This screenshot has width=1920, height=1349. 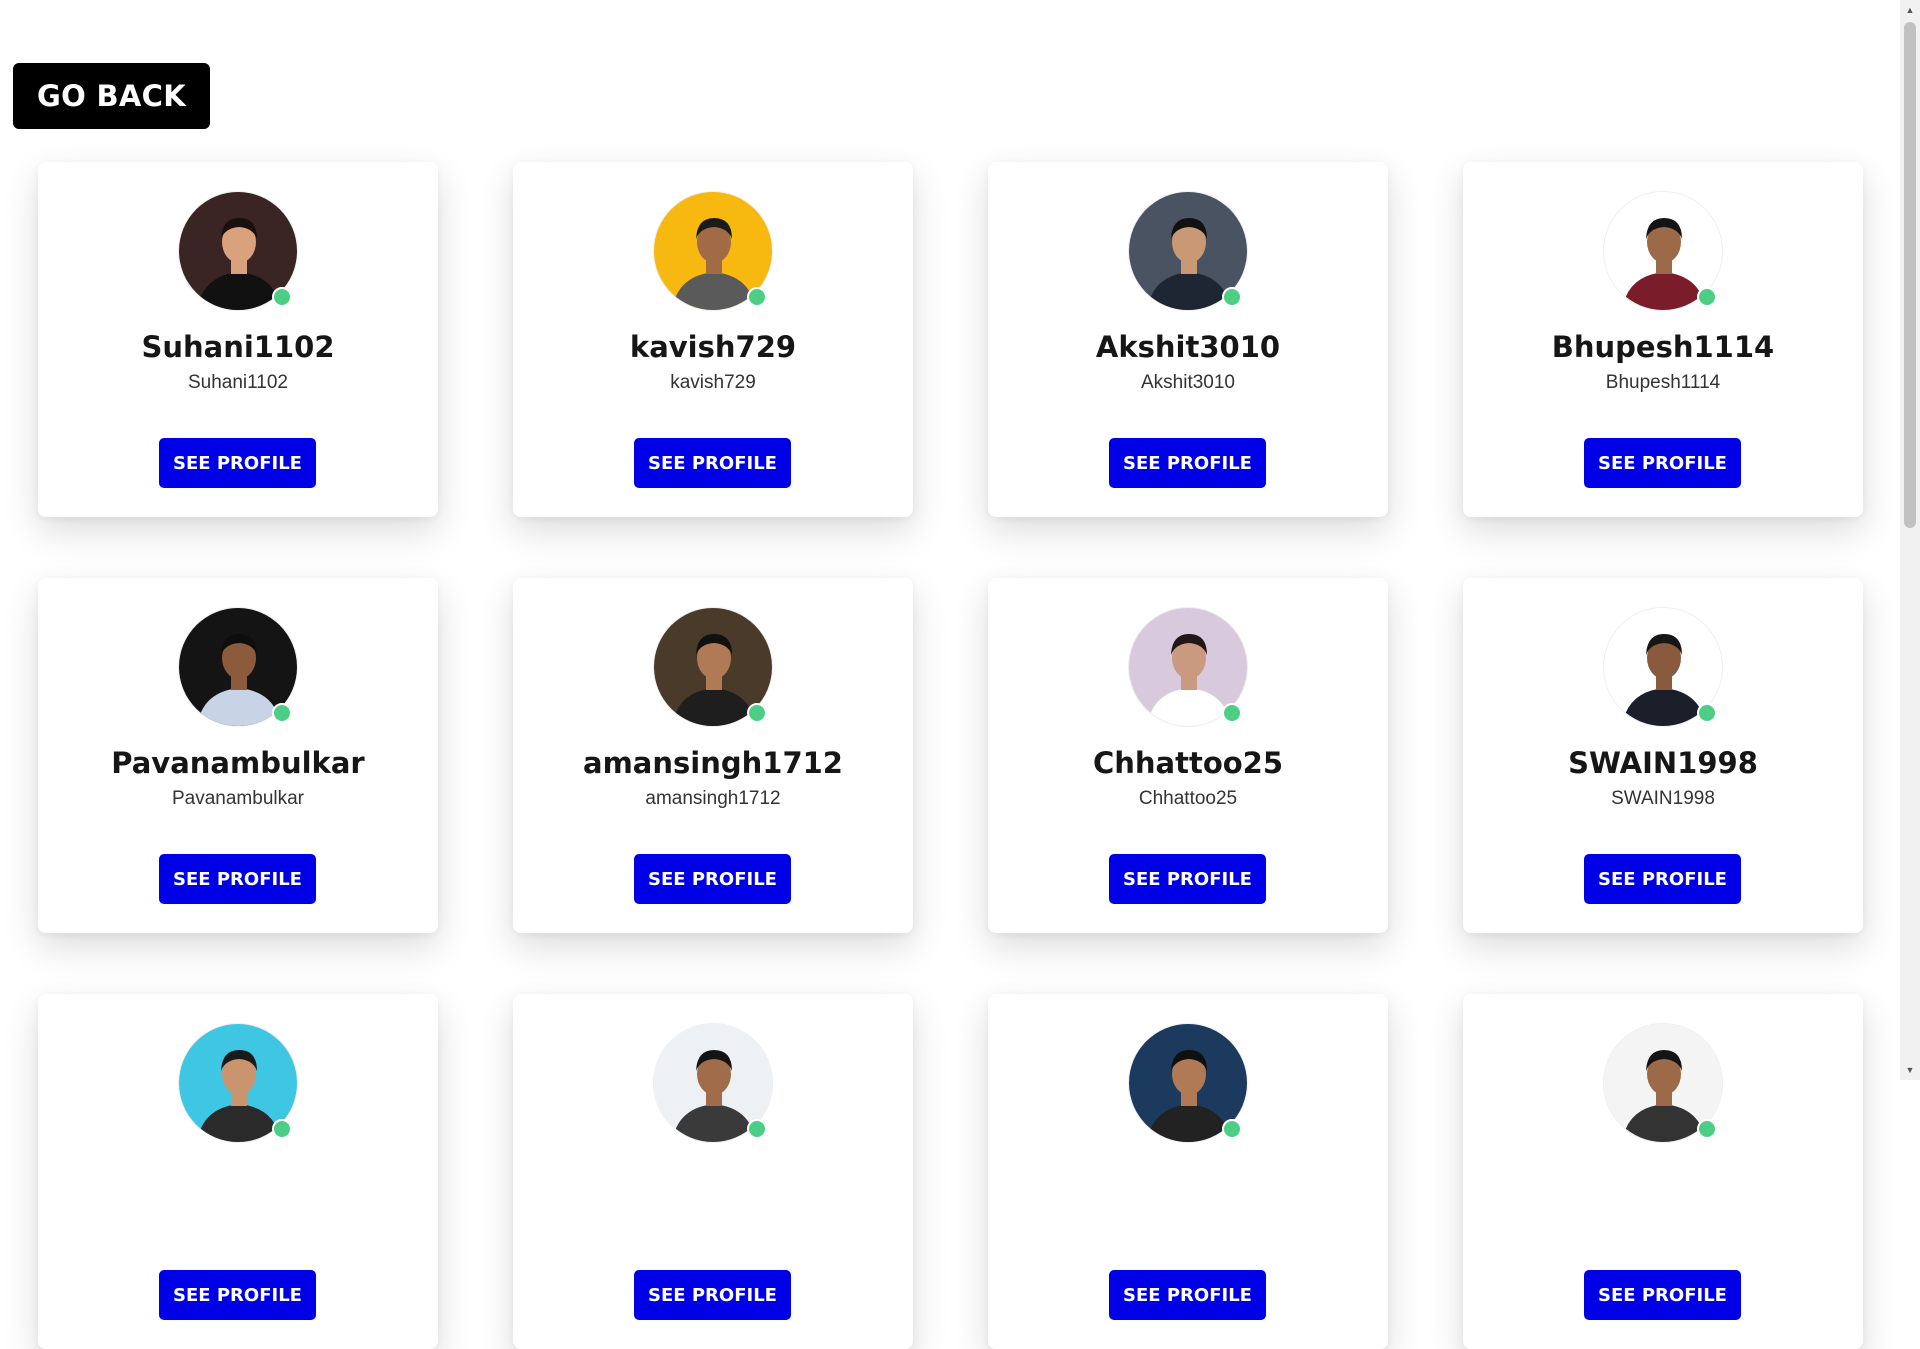 I want to click on user-name: Pavanambulkar, so click(x=238, y=763).